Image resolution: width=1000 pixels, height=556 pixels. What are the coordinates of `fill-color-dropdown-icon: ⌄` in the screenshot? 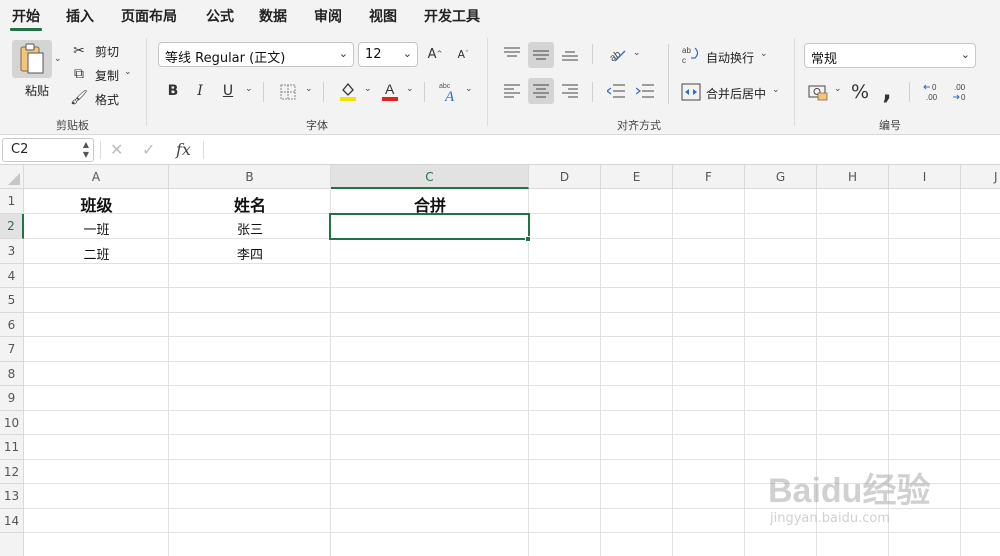 It's located at (368, 89).